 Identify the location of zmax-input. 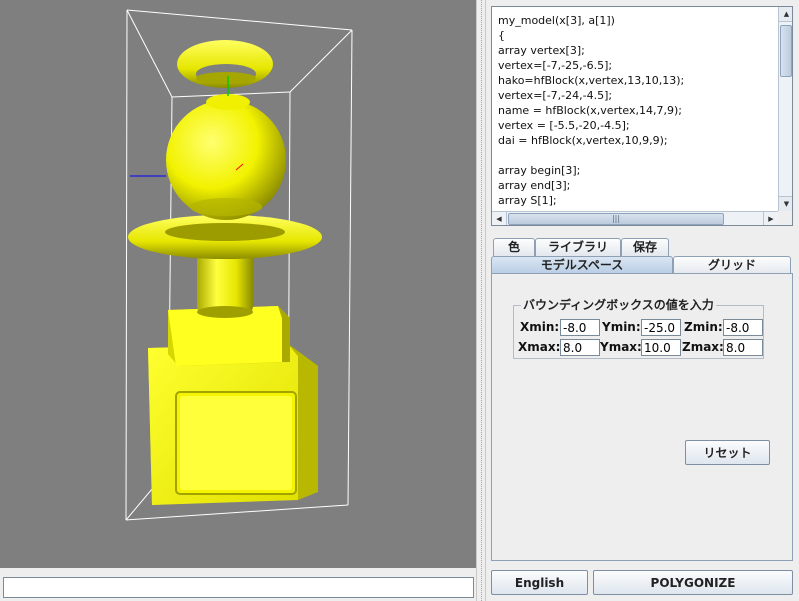
(743, 347).